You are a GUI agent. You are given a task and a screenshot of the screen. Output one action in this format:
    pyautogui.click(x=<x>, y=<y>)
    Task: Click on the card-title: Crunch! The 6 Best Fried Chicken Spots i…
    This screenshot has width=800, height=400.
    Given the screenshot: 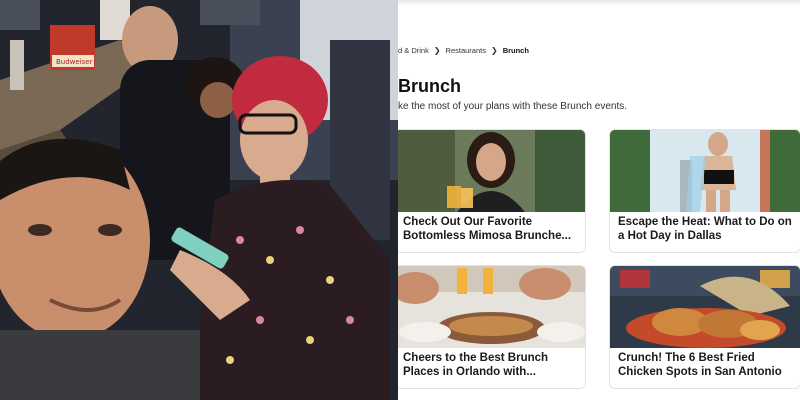 What is the action you would take?
    pyautogui.click(x=700, y=365)
    